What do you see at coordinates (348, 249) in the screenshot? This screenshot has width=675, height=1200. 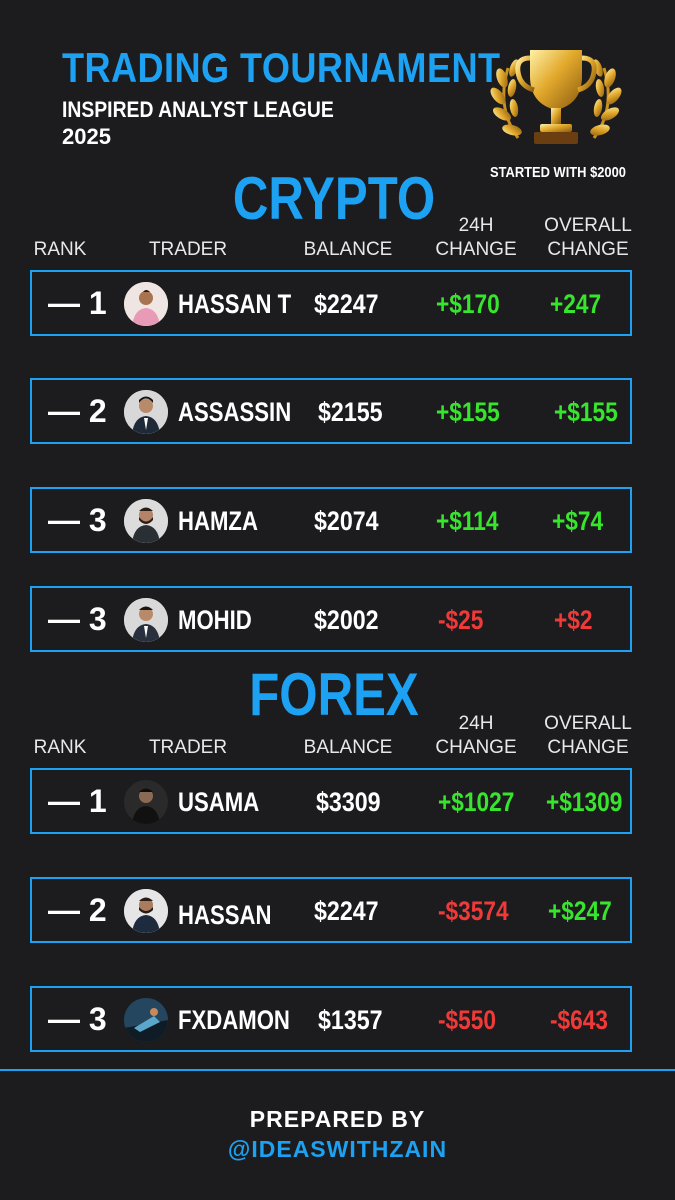 I see `crypto-col-balance: BALANCE` at bounding box center [348, 249].